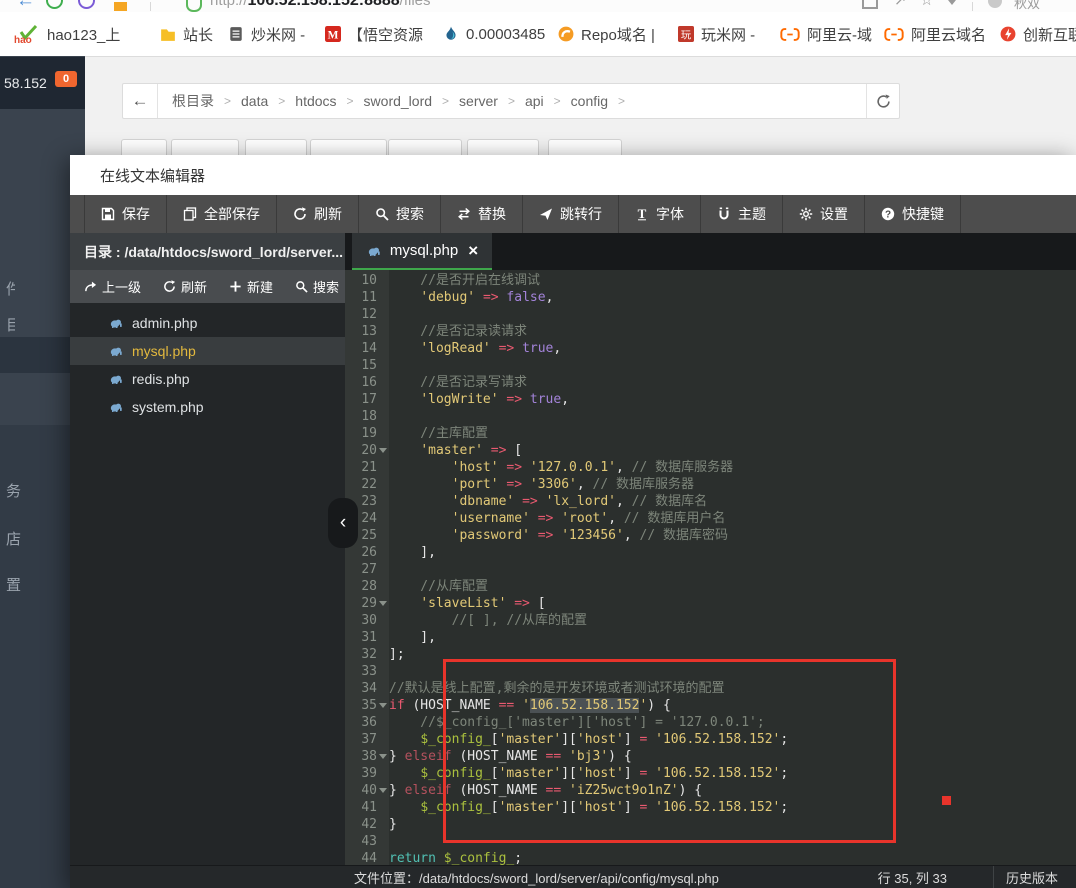 This screenshot has width=1076, height=888. What do you see at coordinates (369, 552) in the screenshot?
I see `line-number-text: 26` at bounding box center [369, 552].